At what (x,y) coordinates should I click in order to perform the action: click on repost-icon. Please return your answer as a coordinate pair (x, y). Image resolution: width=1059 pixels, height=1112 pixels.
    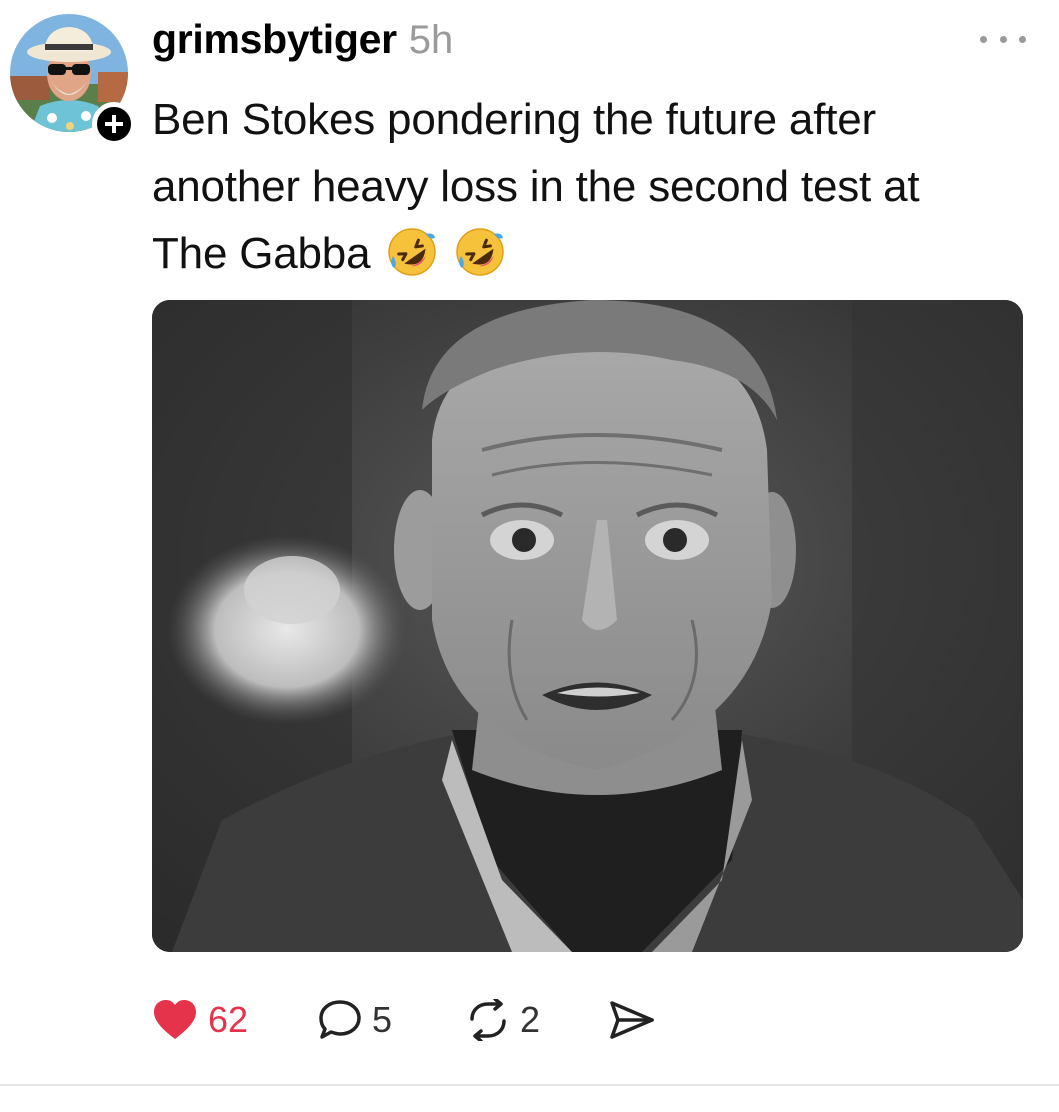
    Looking at the image, I should click on (488, 1020).